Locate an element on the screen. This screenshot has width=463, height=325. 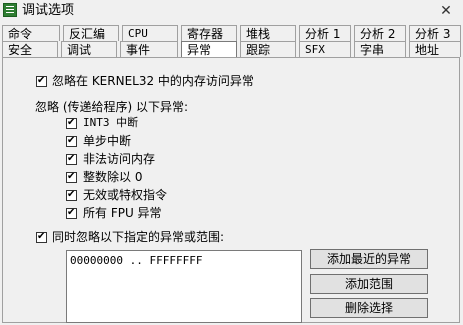
title-bar: 调试选项 ✕ is located at coordinates (231, 11).